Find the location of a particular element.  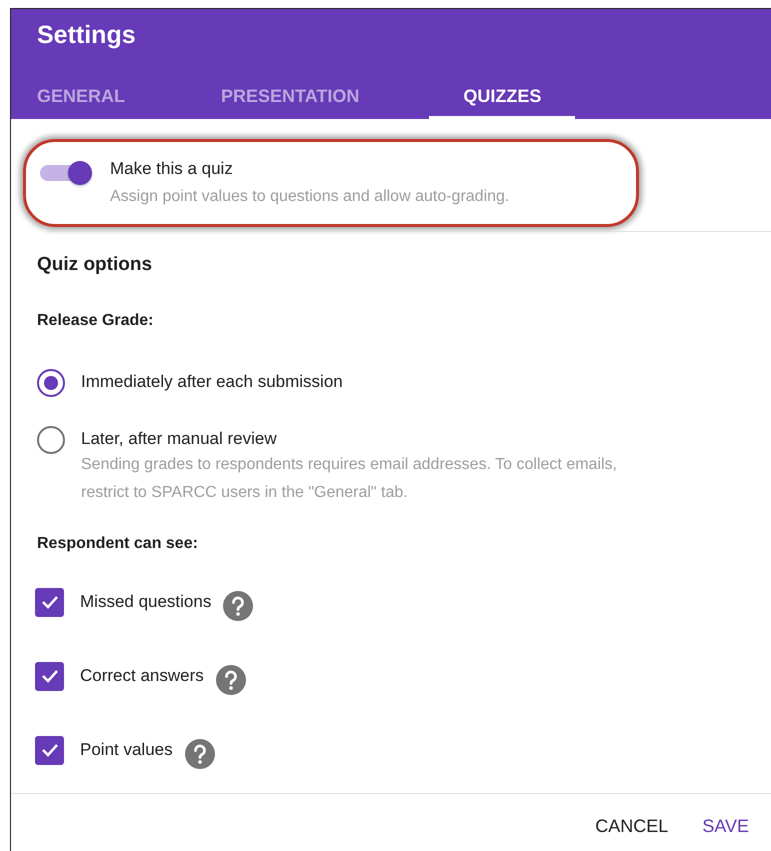

group-label: Release Grade: is located at coordinates (96, 321).